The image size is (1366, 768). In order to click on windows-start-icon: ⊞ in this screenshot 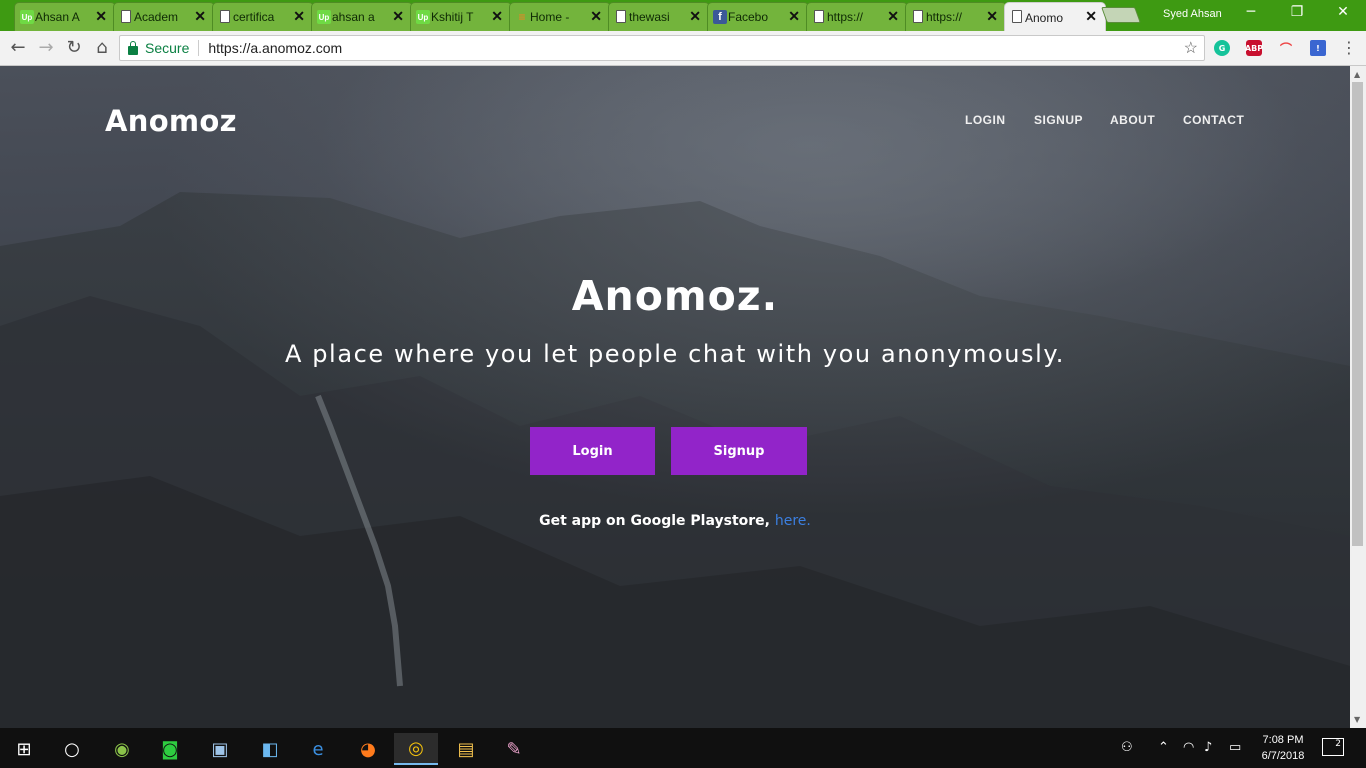, I will do `click(24, 749)`.